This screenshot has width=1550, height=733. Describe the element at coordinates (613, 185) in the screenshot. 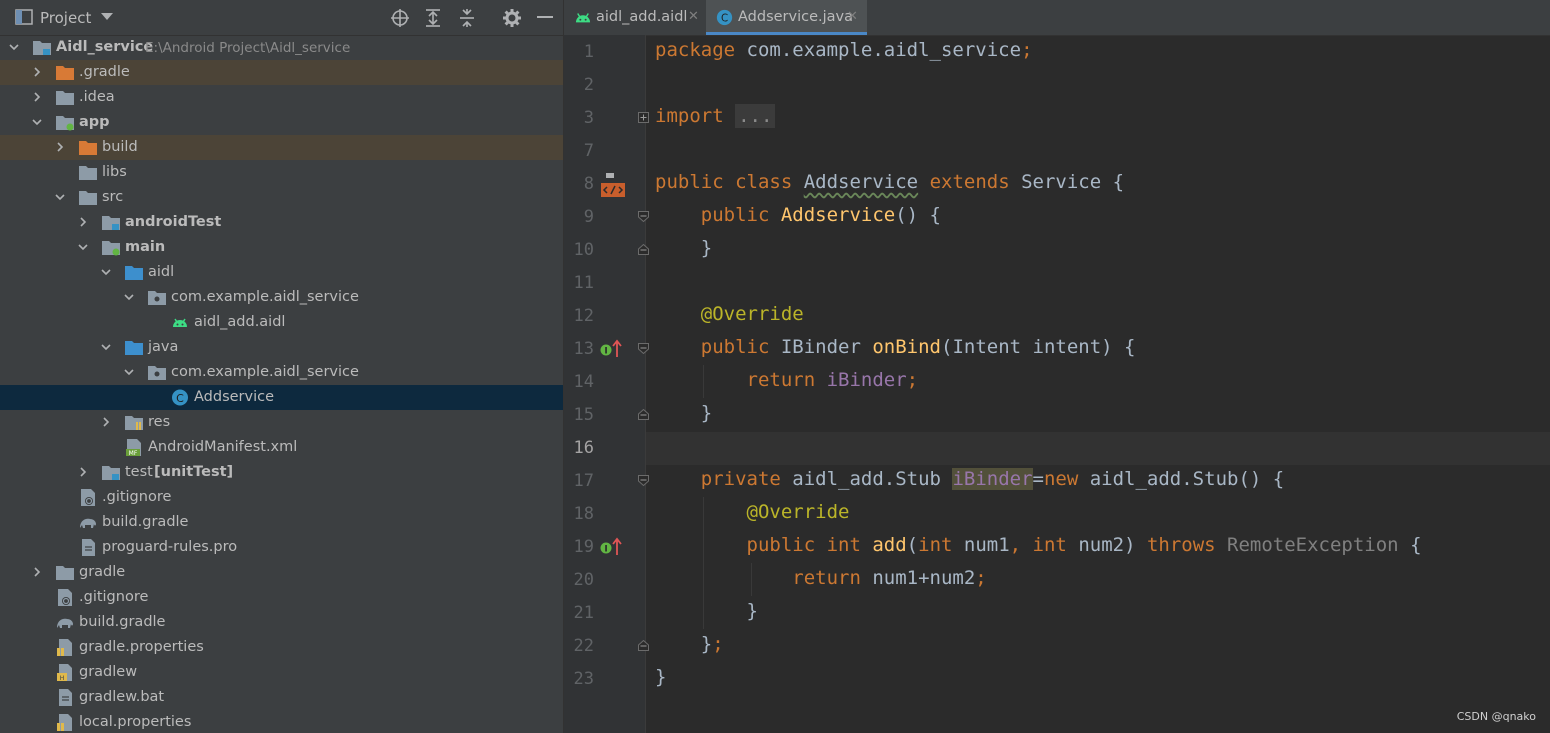

I see `manifest-component-icon` at that location.